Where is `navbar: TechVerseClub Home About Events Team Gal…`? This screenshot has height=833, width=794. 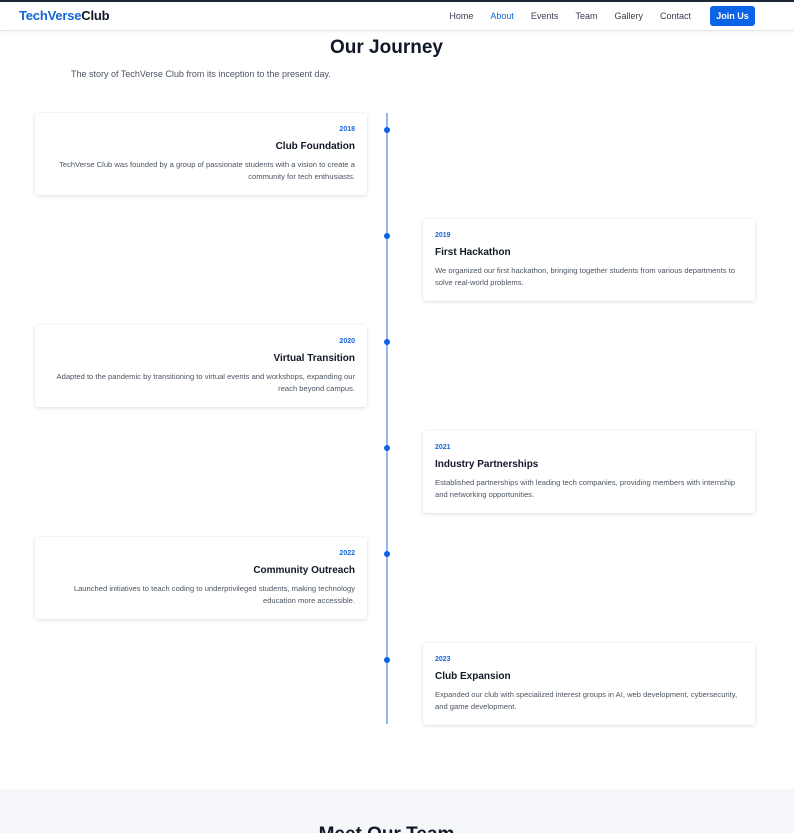 navbar: TechVerseClub Home About Events Team Gal… is located at coordinates (397, 16).